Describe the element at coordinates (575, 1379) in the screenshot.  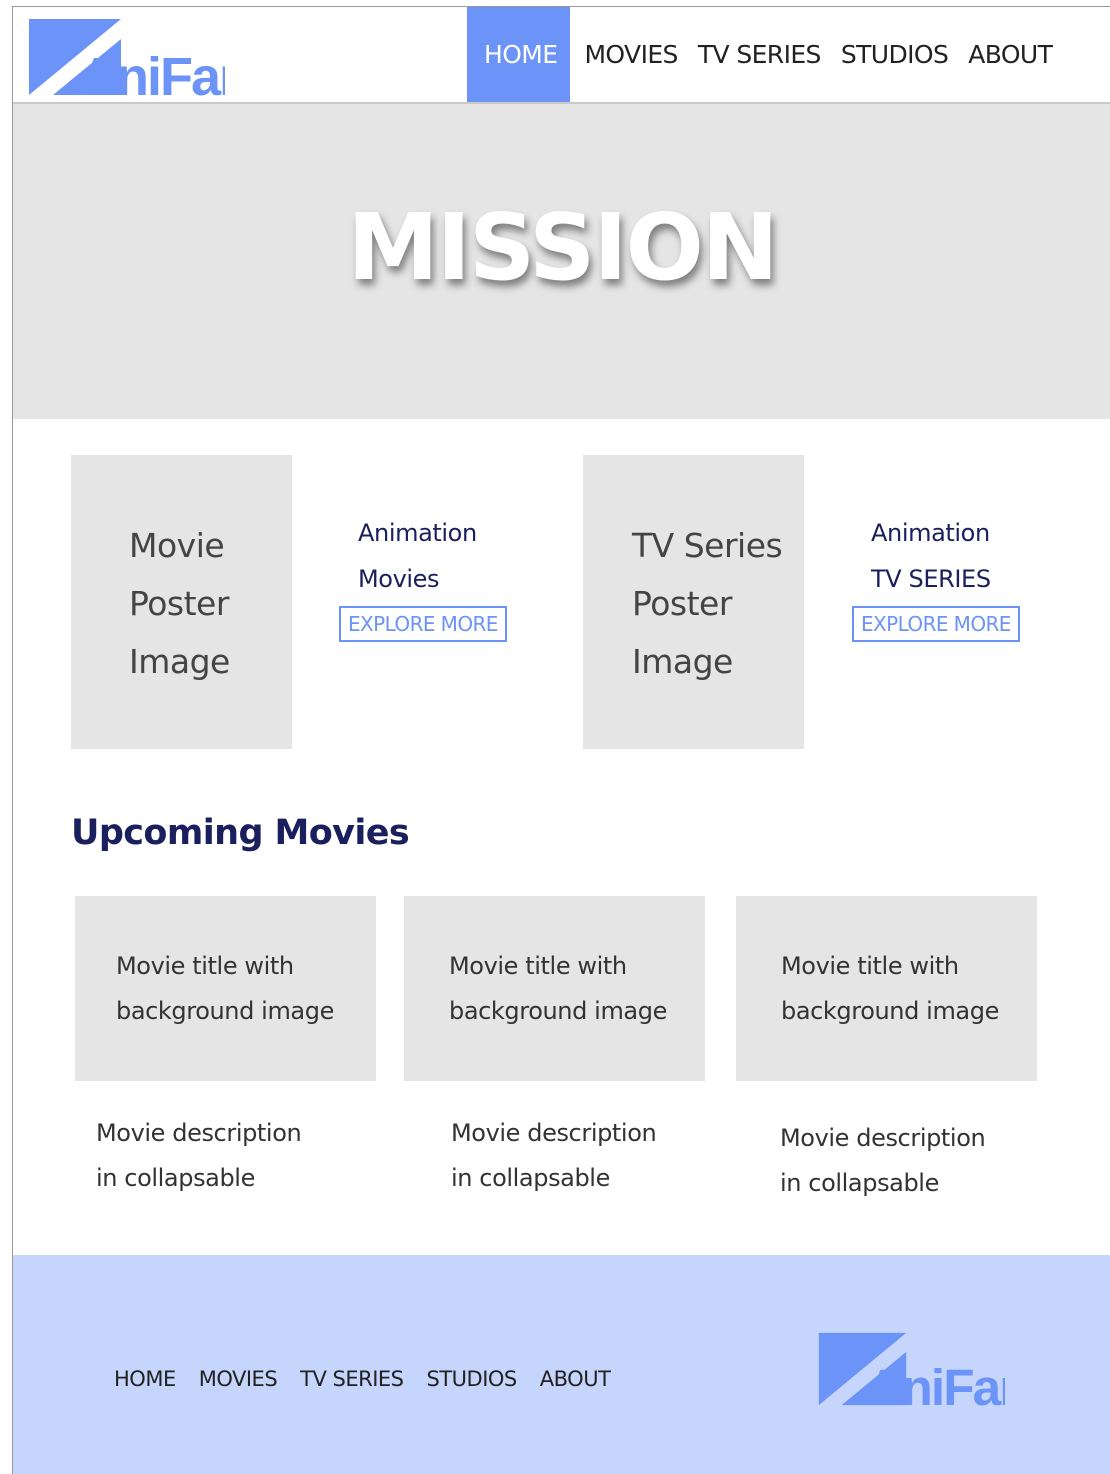
I see `footer-link-about: ABOUT` at that location.